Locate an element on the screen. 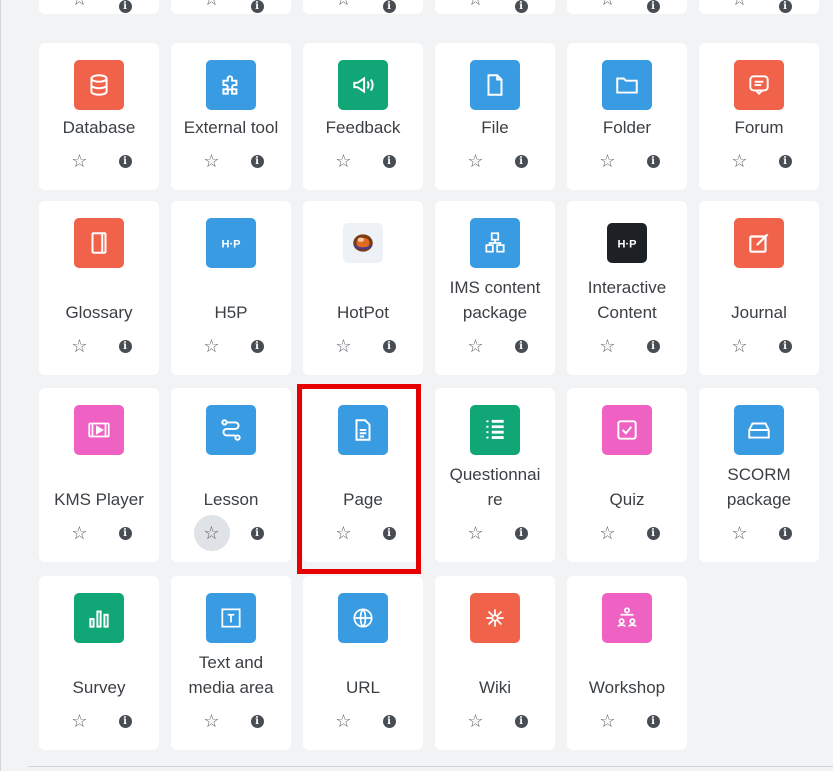 This screenshot has height=771, width=833. activity-tile-scorm-package: SCORM package ☆ i is located at coordinates (759, 475).